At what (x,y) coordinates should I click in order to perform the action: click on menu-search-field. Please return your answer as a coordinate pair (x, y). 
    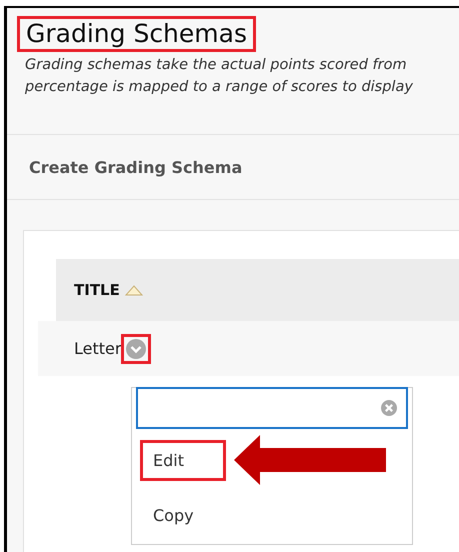
    Looking at the image, I should click on (272, 408).